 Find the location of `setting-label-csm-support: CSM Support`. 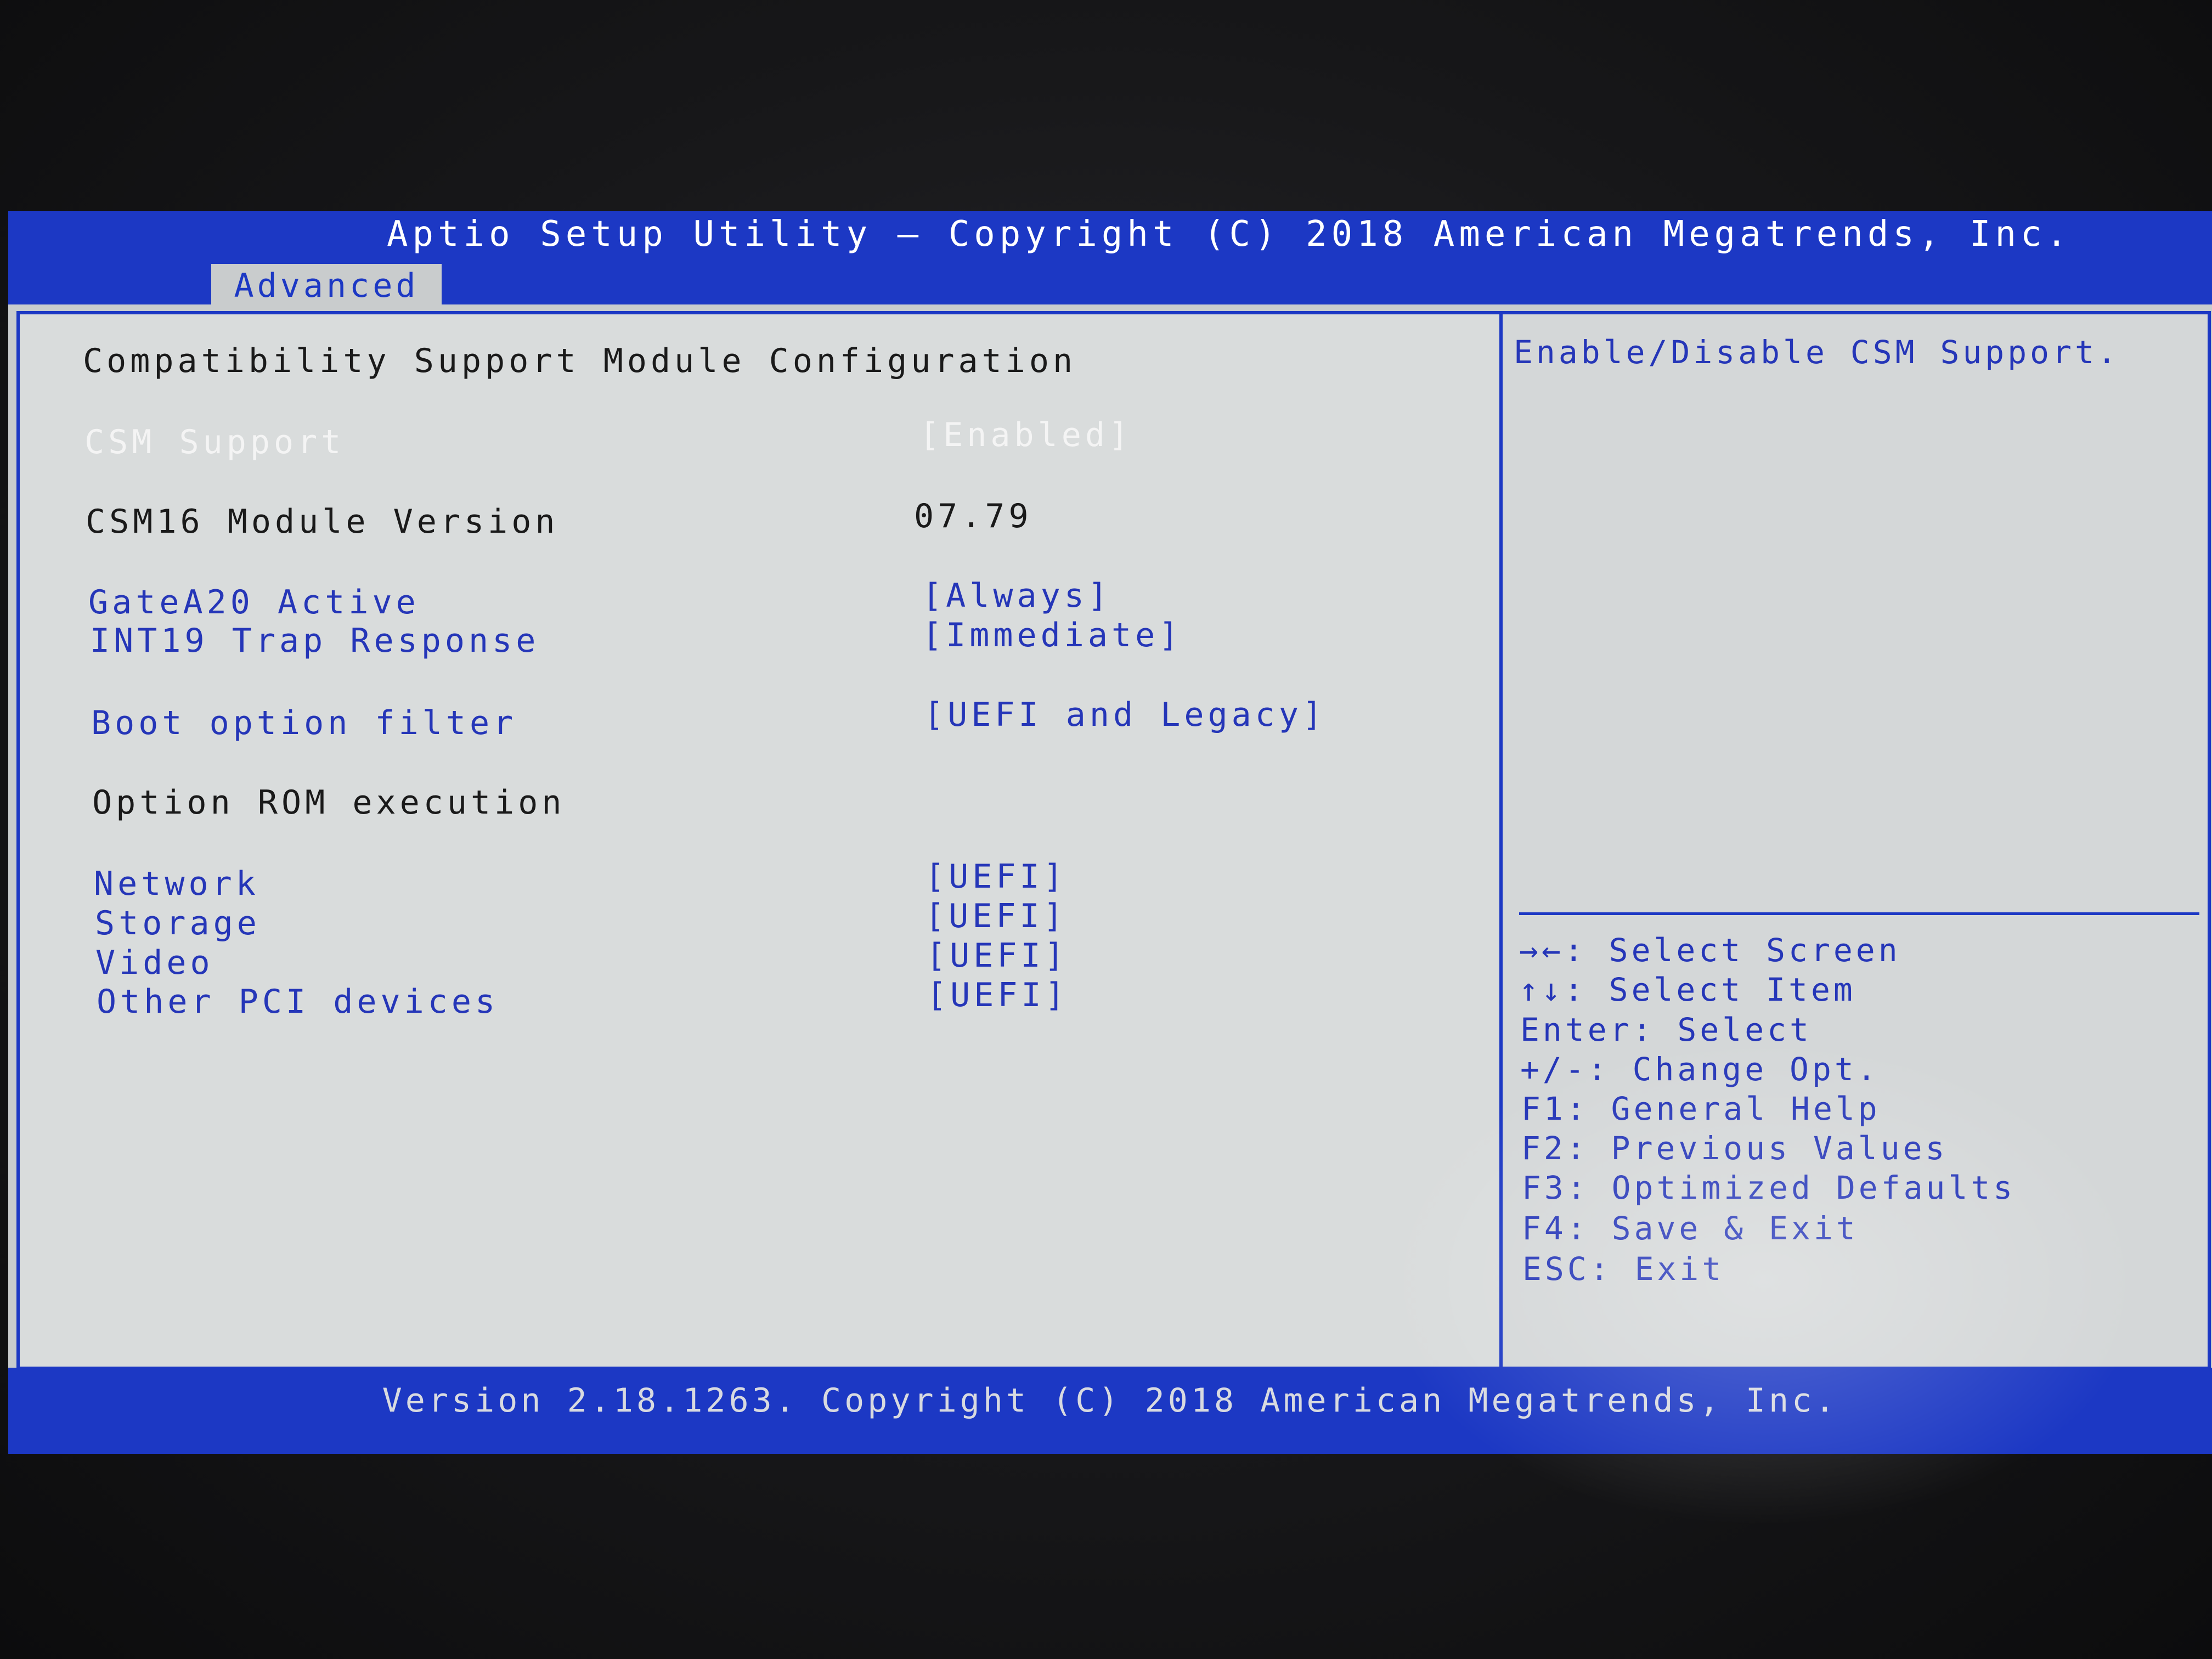

setting-label-csm-support: CSM Support is located at coordinates (214, 442).